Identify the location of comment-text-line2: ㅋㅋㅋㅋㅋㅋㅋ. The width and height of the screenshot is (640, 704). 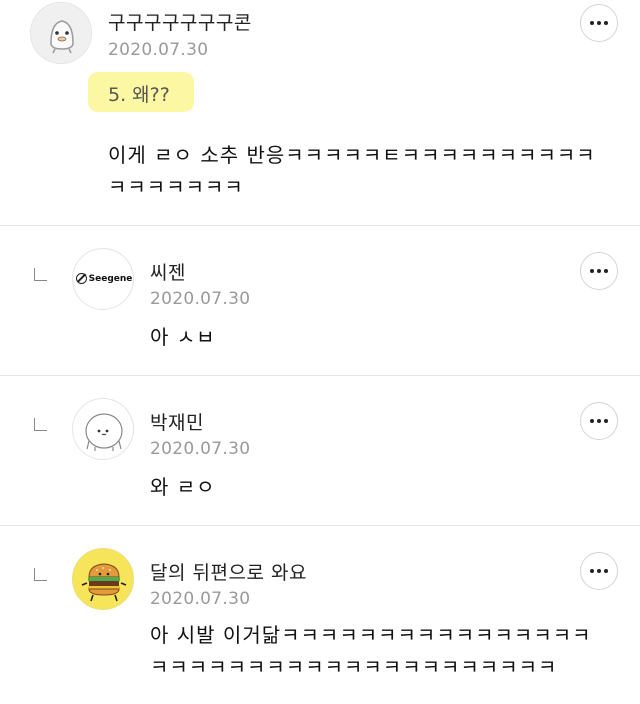
(176, 187).